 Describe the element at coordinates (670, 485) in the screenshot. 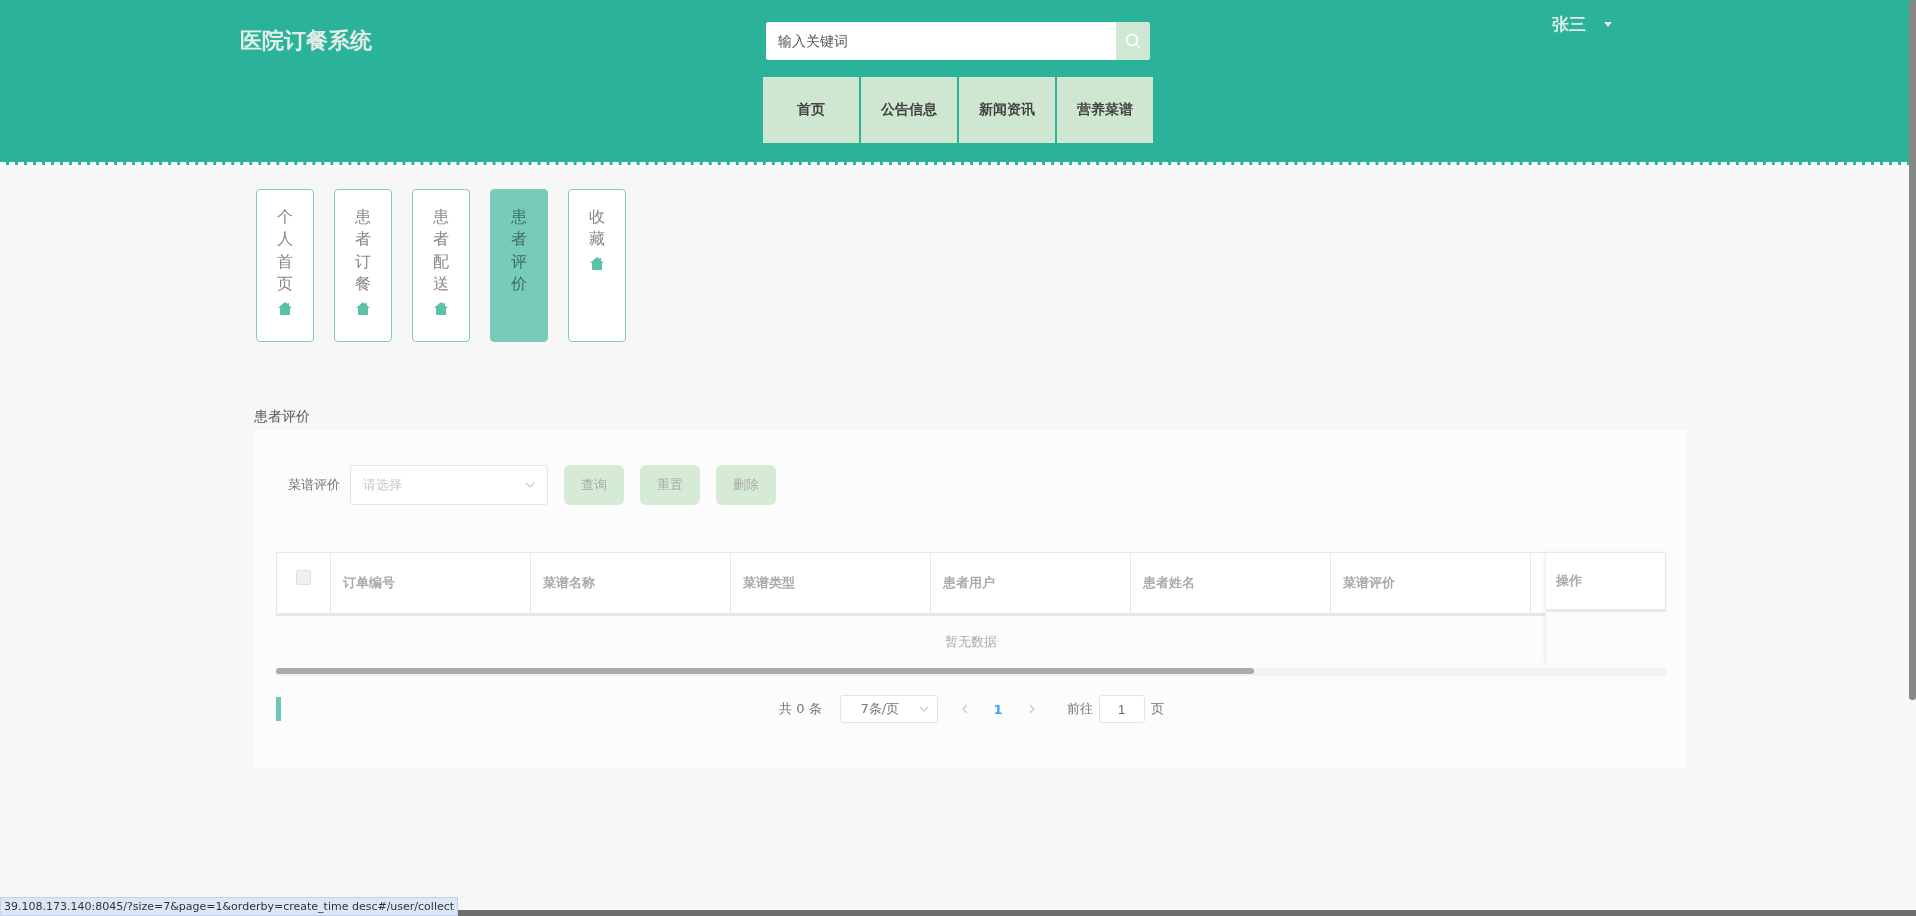

I see `action-button: 重置` at that location.